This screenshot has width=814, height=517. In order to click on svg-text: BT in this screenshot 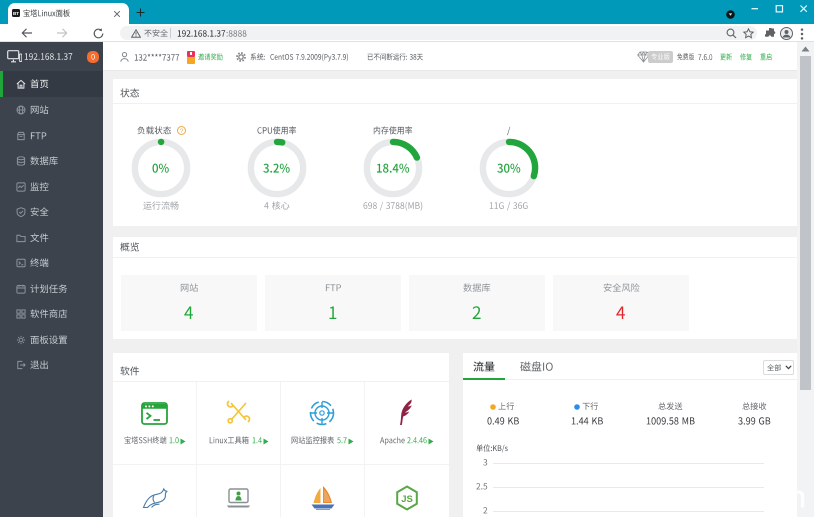, I will do `click(16, 13)`.